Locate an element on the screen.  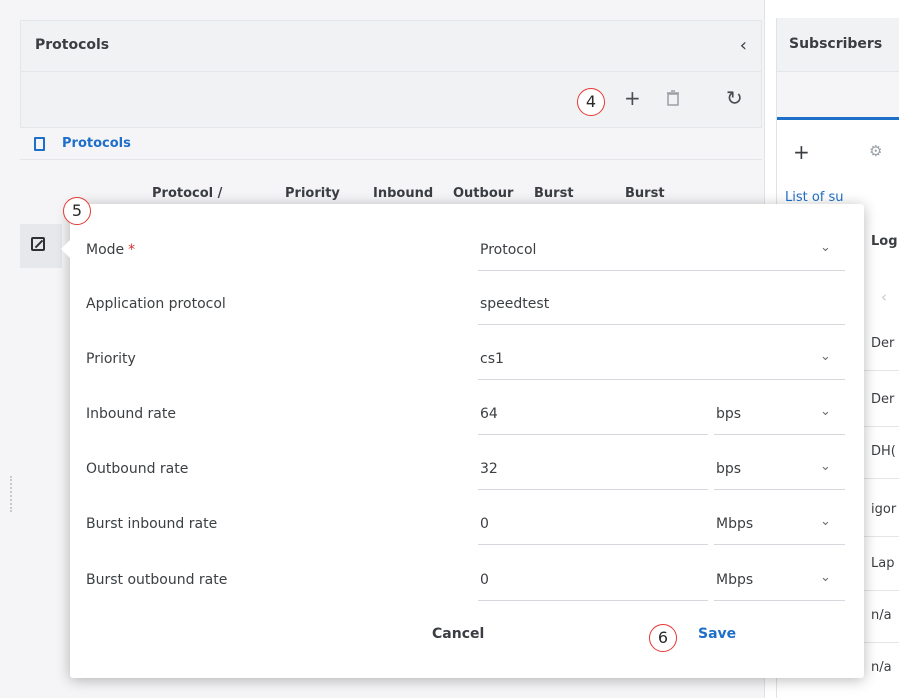
gear-icon: ⚙ is located at coordinates (875, 151).